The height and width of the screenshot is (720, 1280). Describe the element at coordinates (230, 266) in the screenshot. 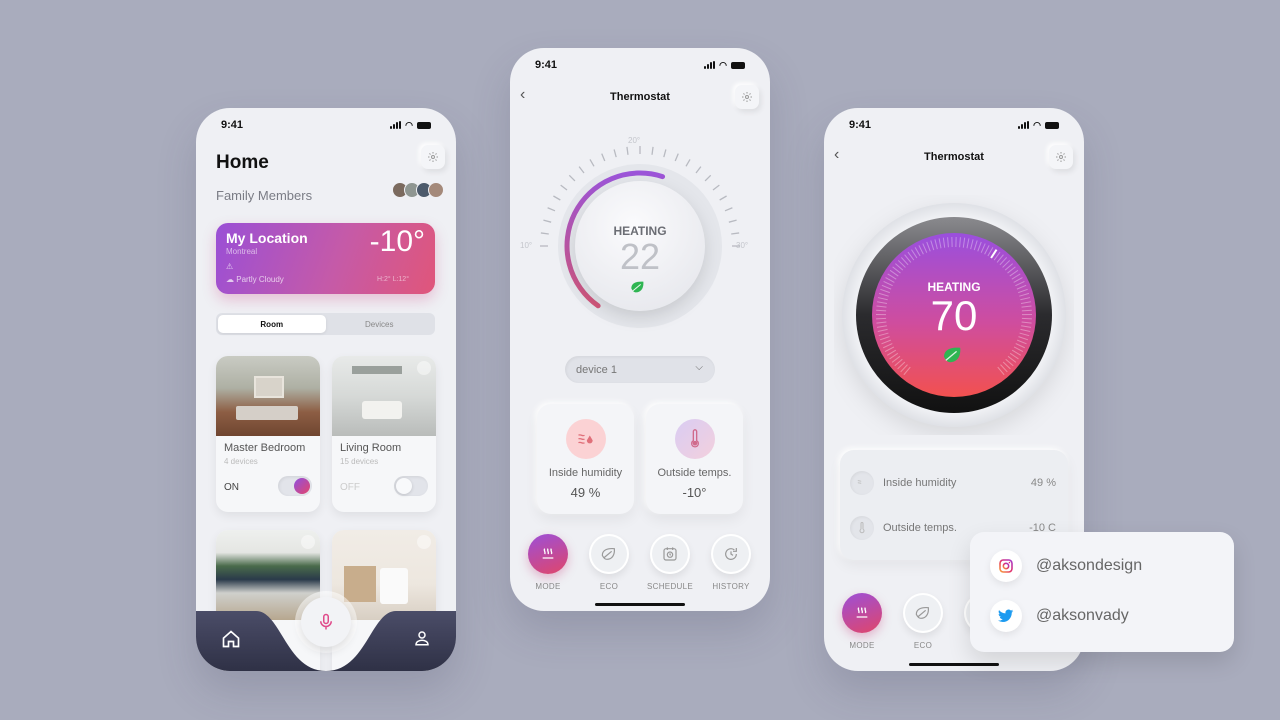

I see `warning-icon: ⚠` at that location.